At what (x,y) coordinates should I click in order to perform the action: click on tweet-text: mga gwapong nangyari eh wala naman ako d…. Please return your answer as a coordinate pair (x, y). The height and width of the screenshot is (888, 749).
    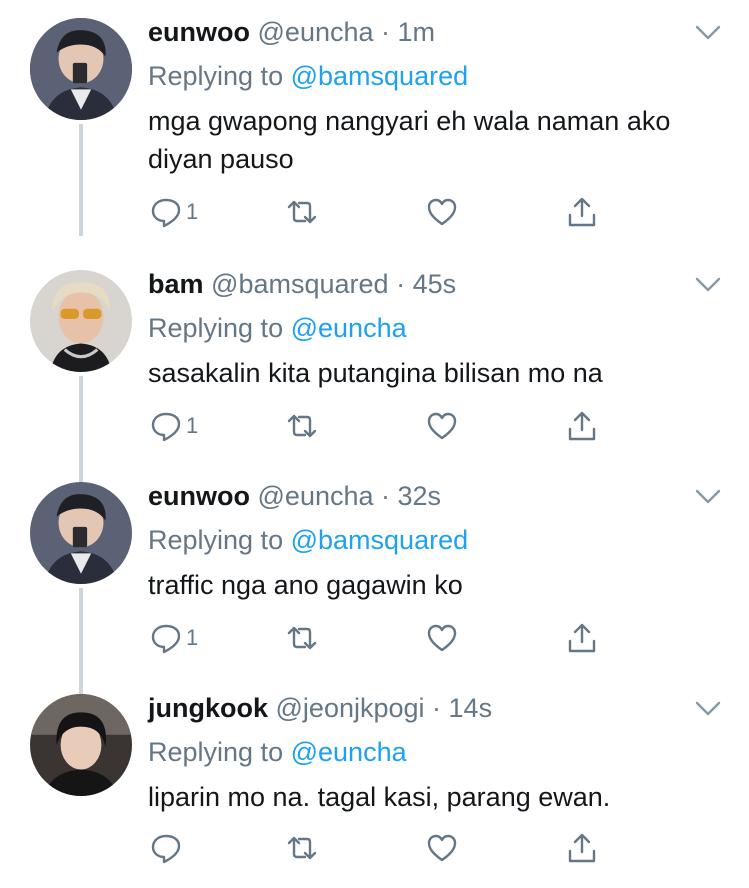
    Looking at the image, I should click on (409, 140).